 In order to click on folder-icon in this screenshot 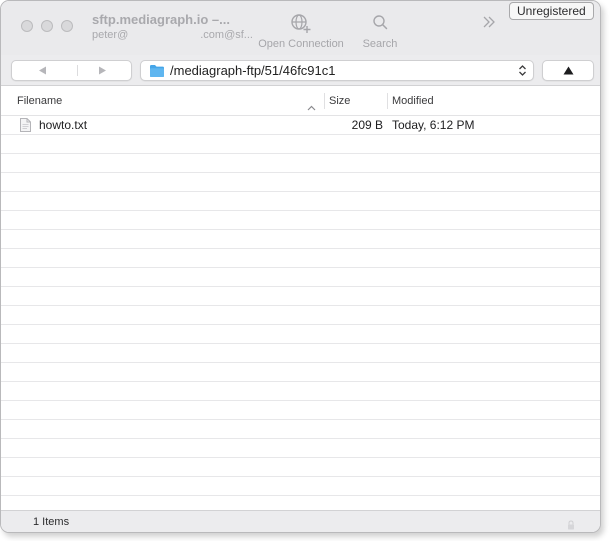, I will do `click(157, 71)`.